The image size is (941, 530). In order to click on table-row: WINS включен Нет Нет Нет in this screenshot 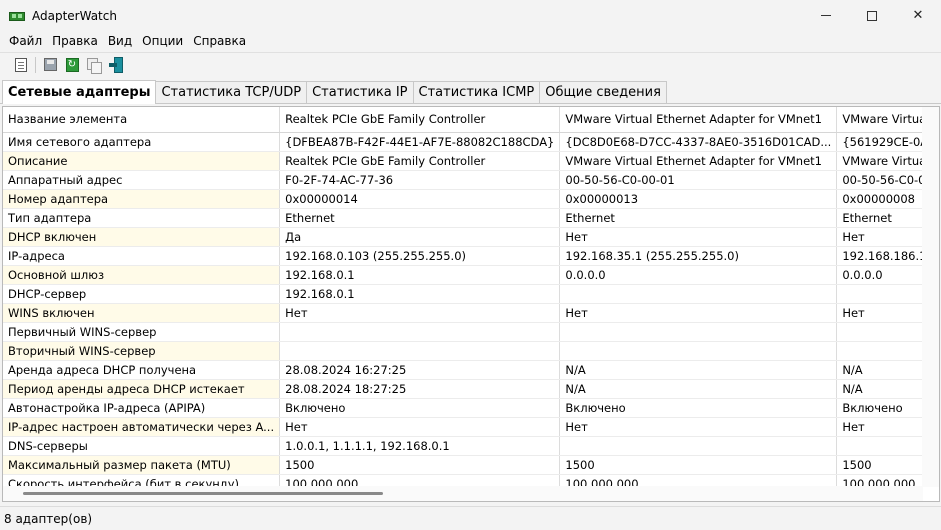, I will do `click(463, 313)`.